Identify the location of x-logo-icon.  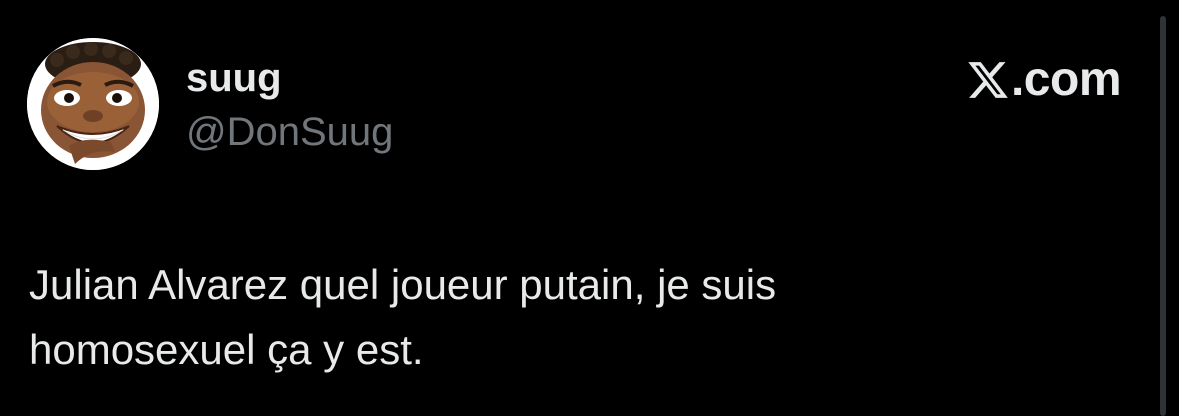
(988, 80).